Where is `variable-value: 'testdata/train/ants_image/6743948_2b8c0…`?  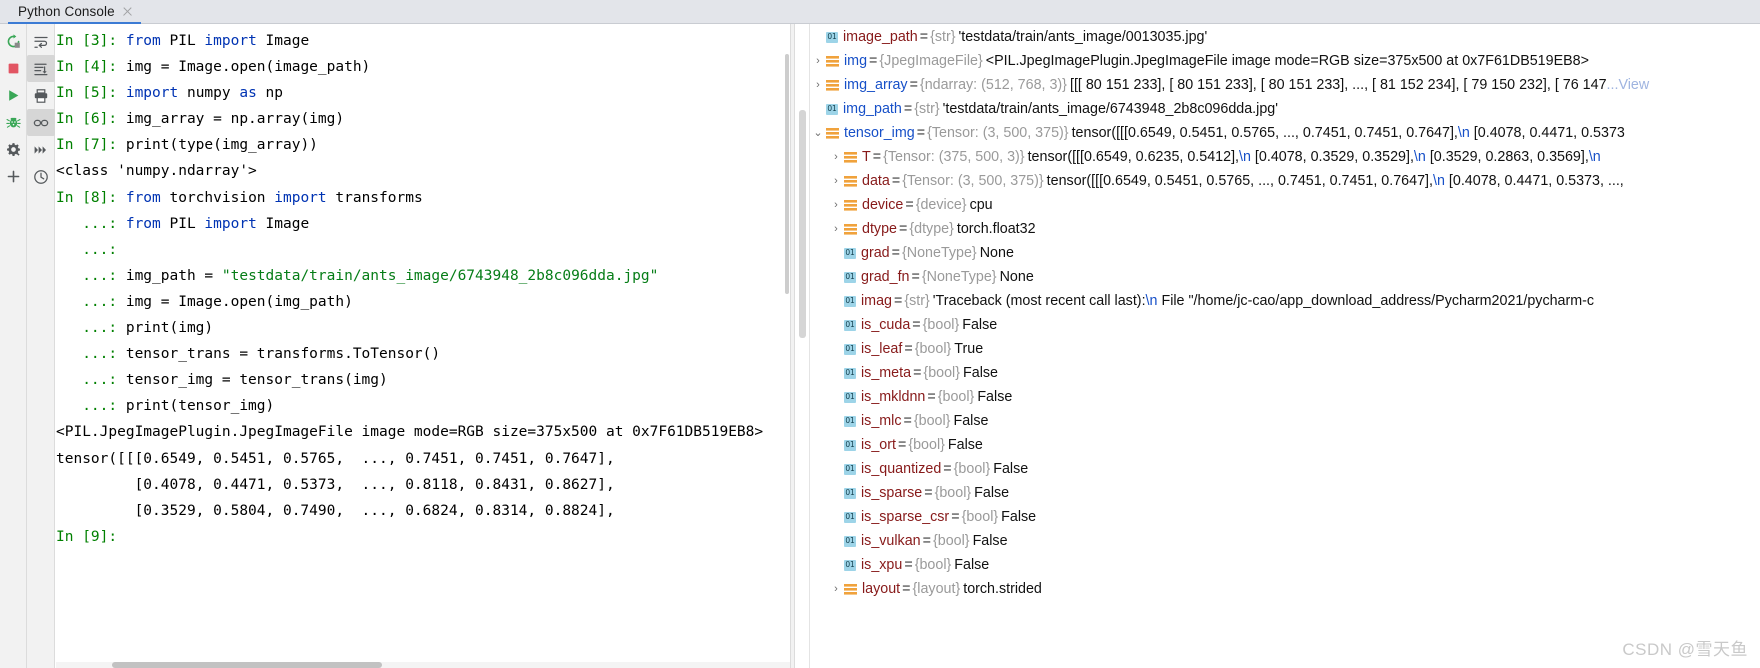 variable-value: 'testdata/train/ants_image/6743948_2b8c0… is located at coordinates (1110, 109).